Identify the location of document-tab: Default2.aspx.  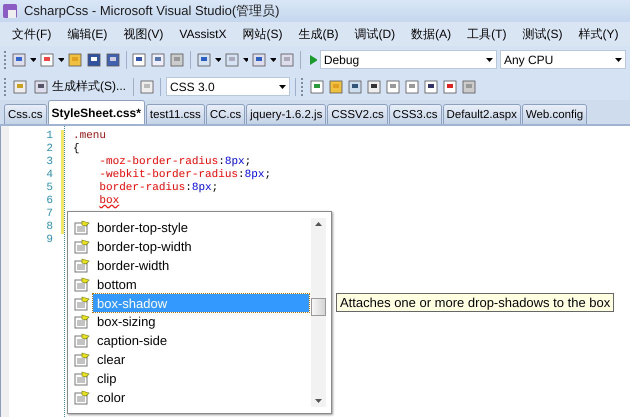
(481, 114).